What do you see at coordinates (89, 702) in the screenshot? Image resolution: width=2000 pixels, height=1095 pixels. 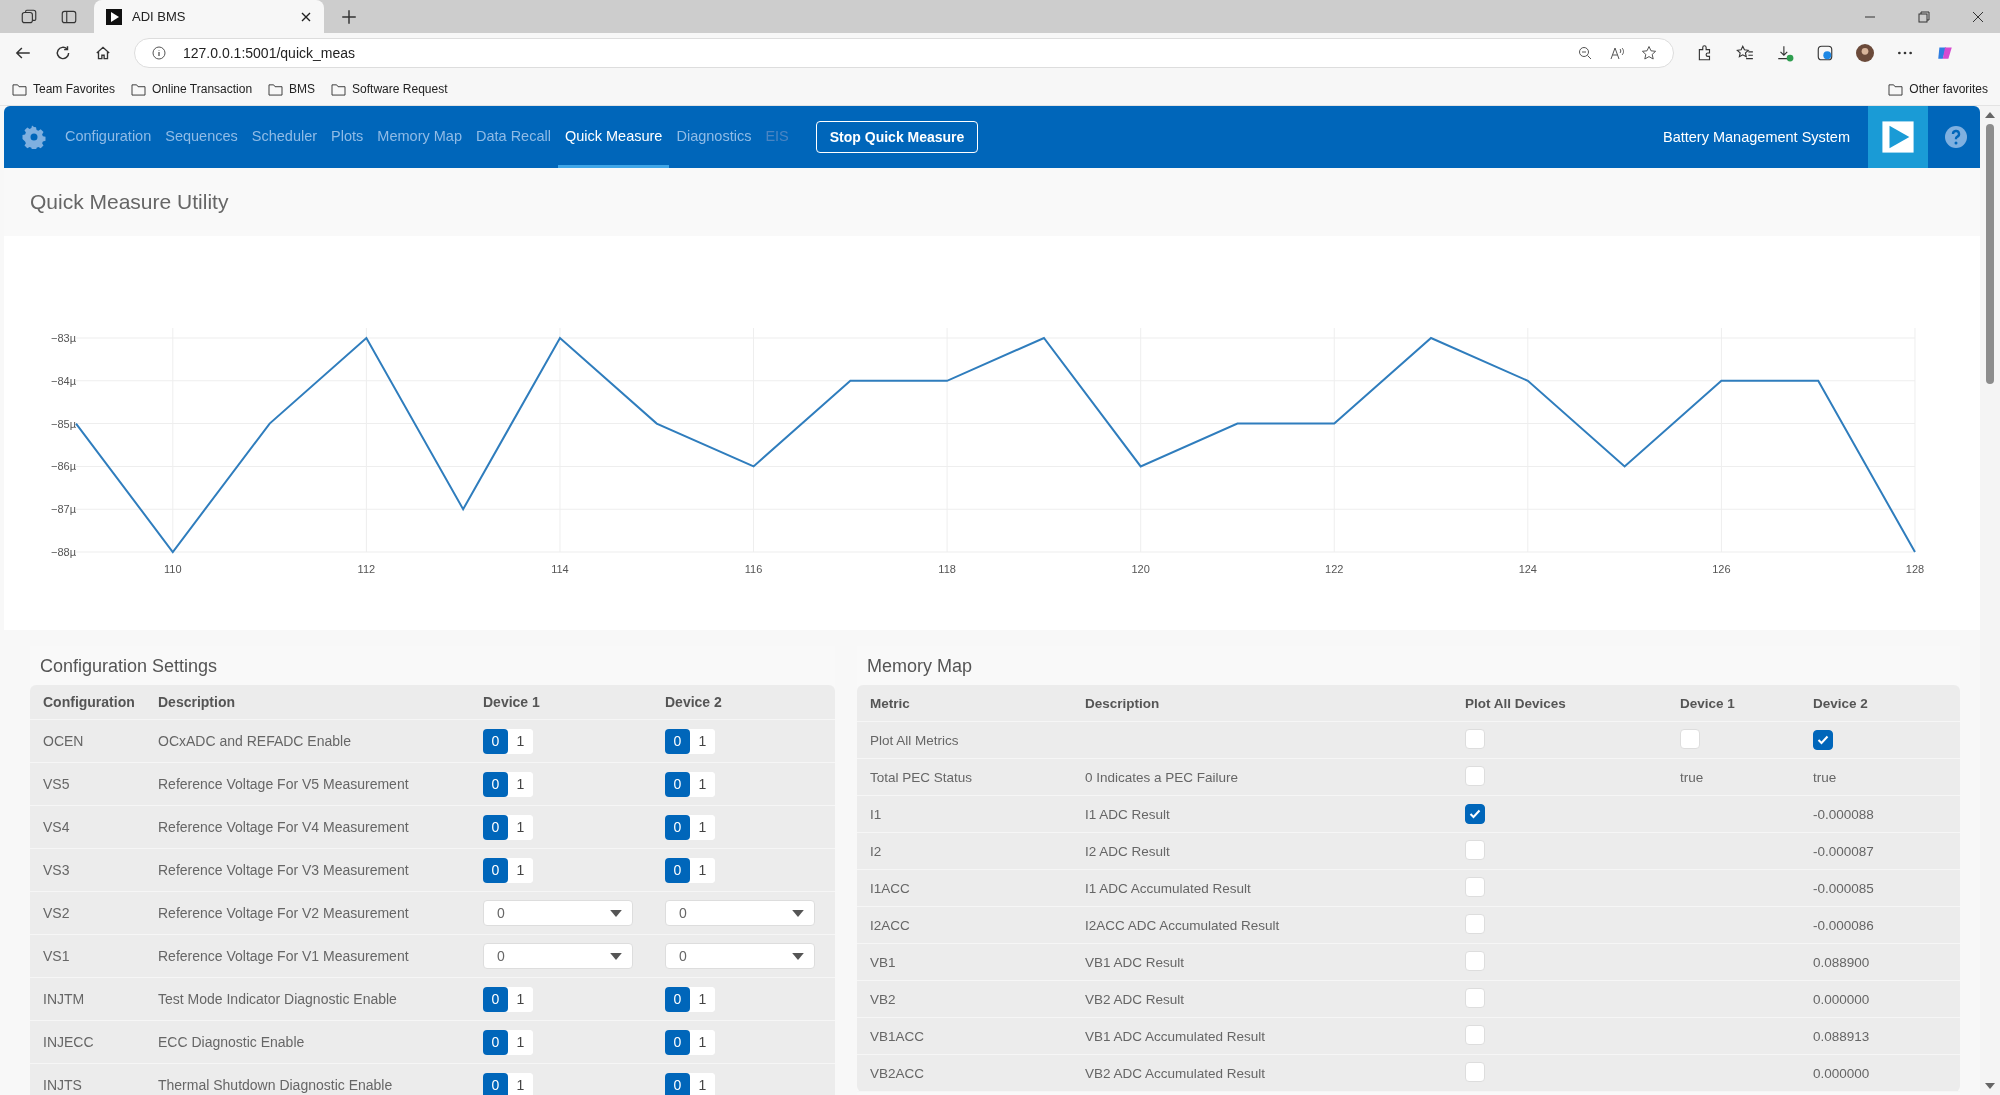 I see `column-header: Configuration` at bounding box center [89, 702].